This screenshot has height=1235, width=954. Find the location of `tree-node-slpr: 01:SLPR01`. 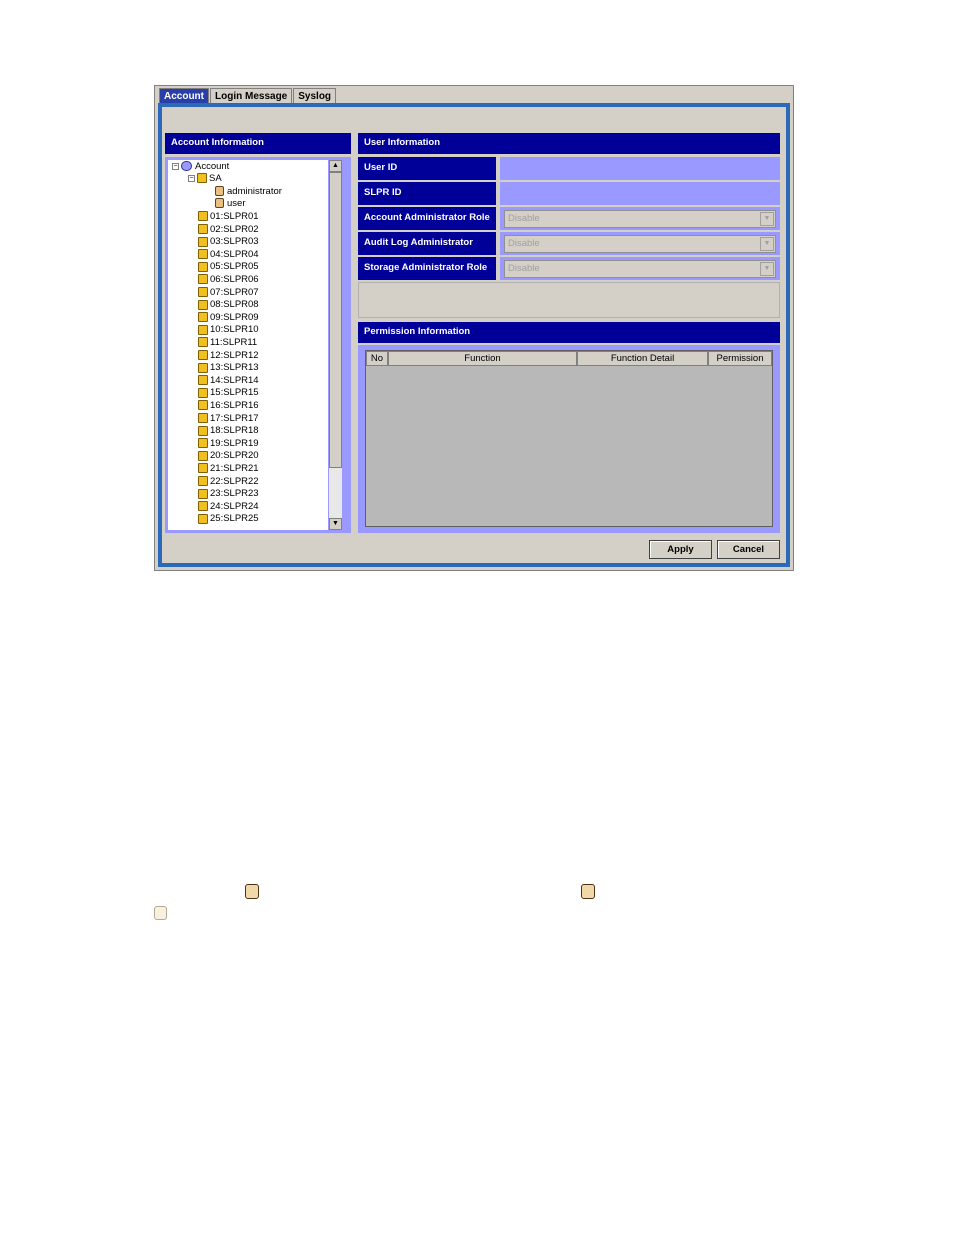

tree-node-slpr: 01:SLPR01 is located at coordinates (228, 217).